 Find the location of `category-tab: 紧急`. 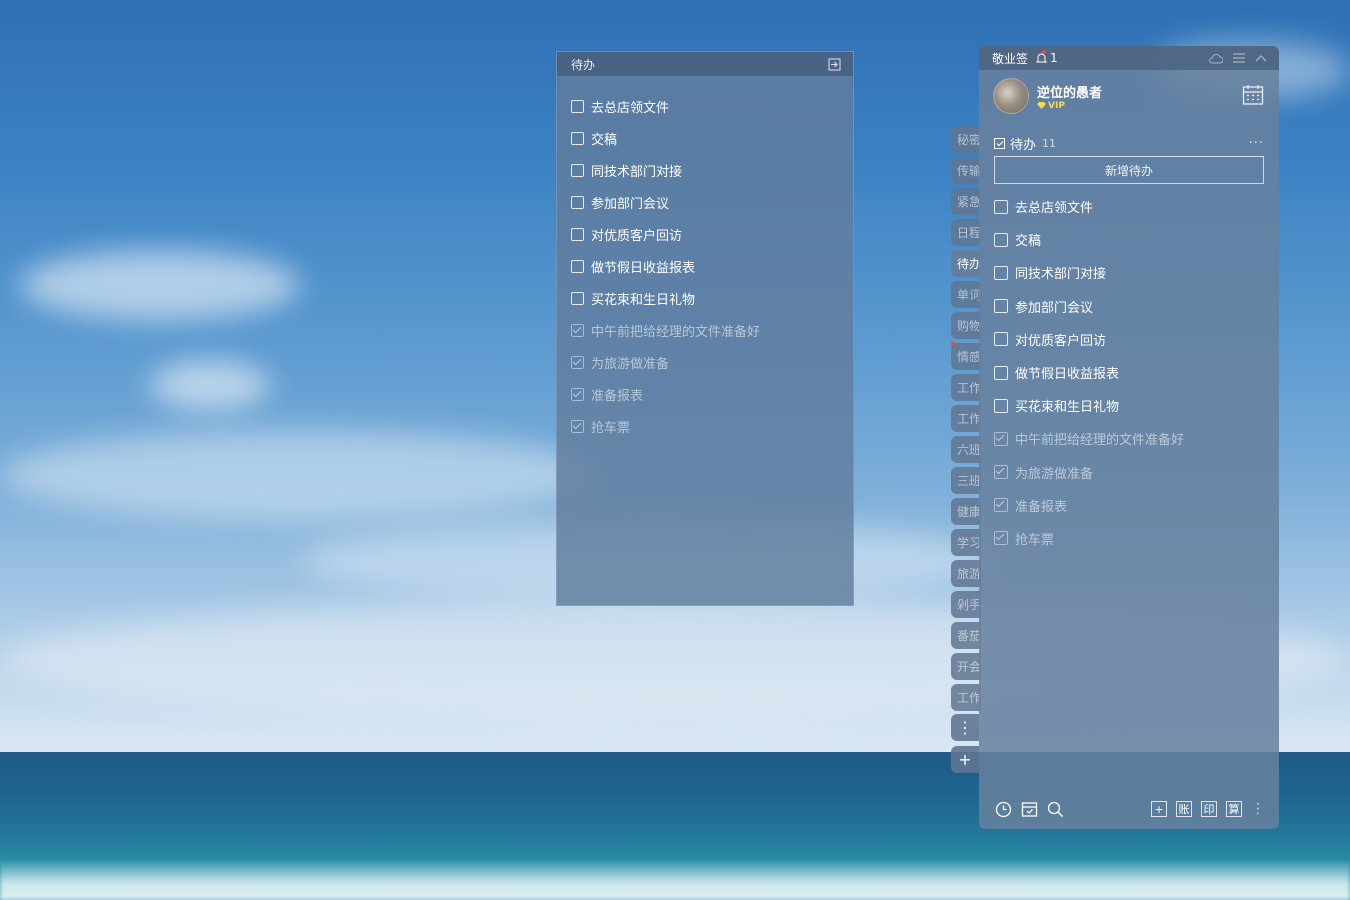

category-tab: 紧急 is located at coordinates (966, 201).